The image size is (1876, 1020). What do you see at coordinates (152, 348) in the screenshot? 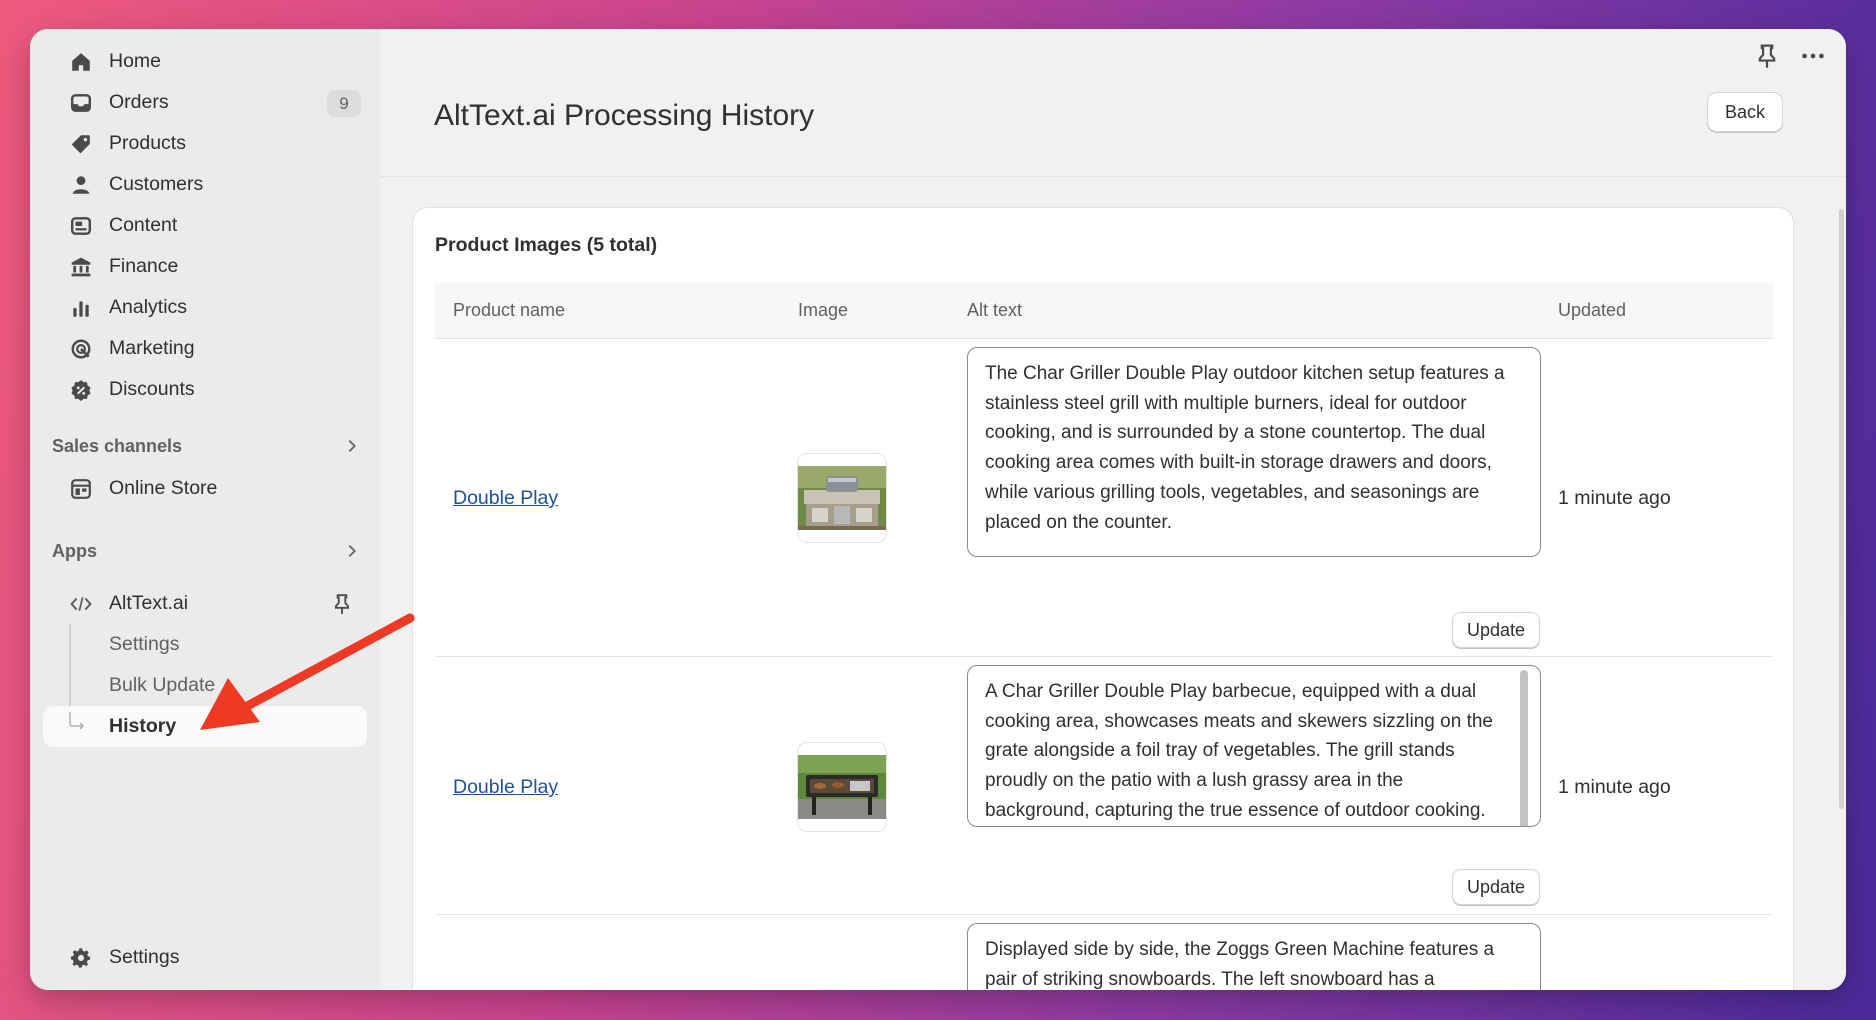
I see `sidebar-item-label: Marketing` at bounding box center [152, 348].